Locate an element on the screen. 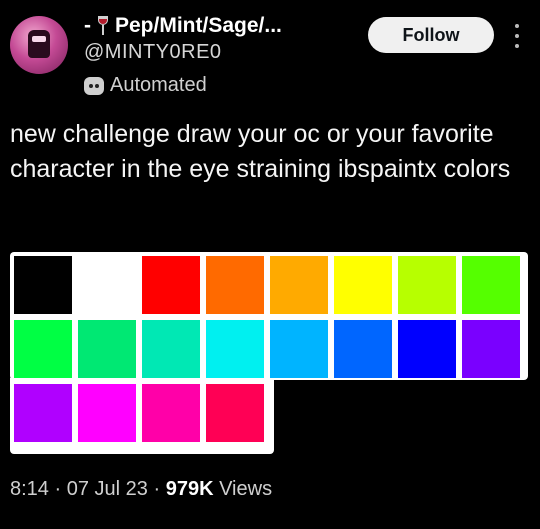 Image resolution: width=540 pixels, height=529 pixels. tweet-meta: 8:14 · 07 Jul 23 · 979K Views is located at coordinates (141, 489).